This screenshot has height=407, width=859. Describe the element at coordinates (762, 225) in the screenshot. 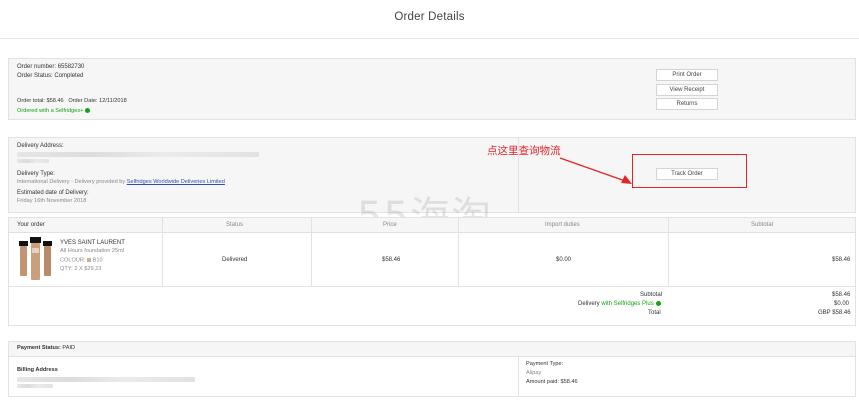

I see `header-subtotal: Subtotal` at that location.